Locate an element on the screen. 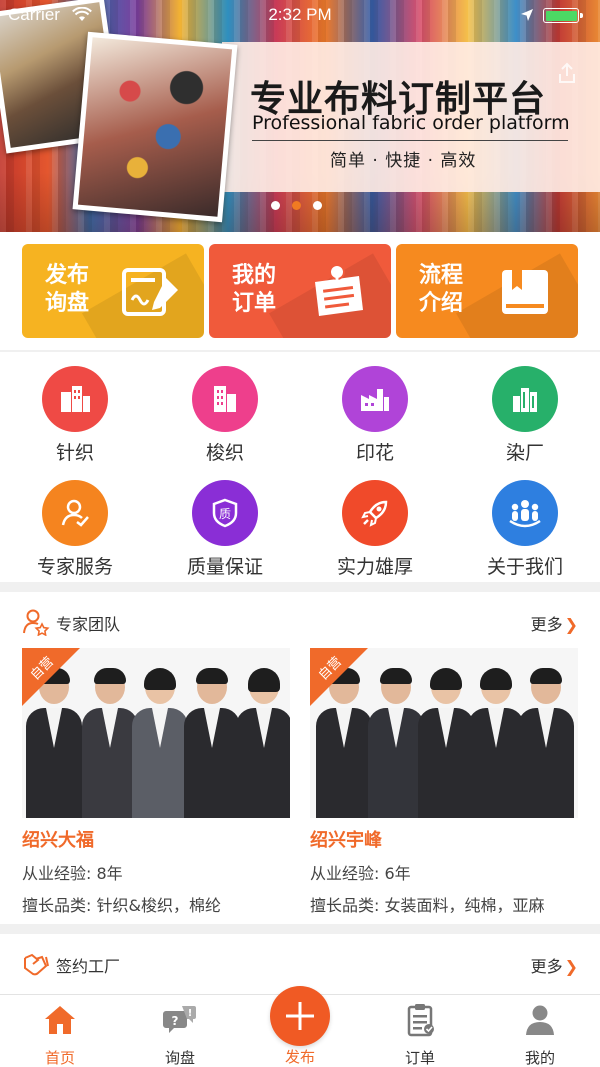  handshake-icon is located at coordinates (36, 964).